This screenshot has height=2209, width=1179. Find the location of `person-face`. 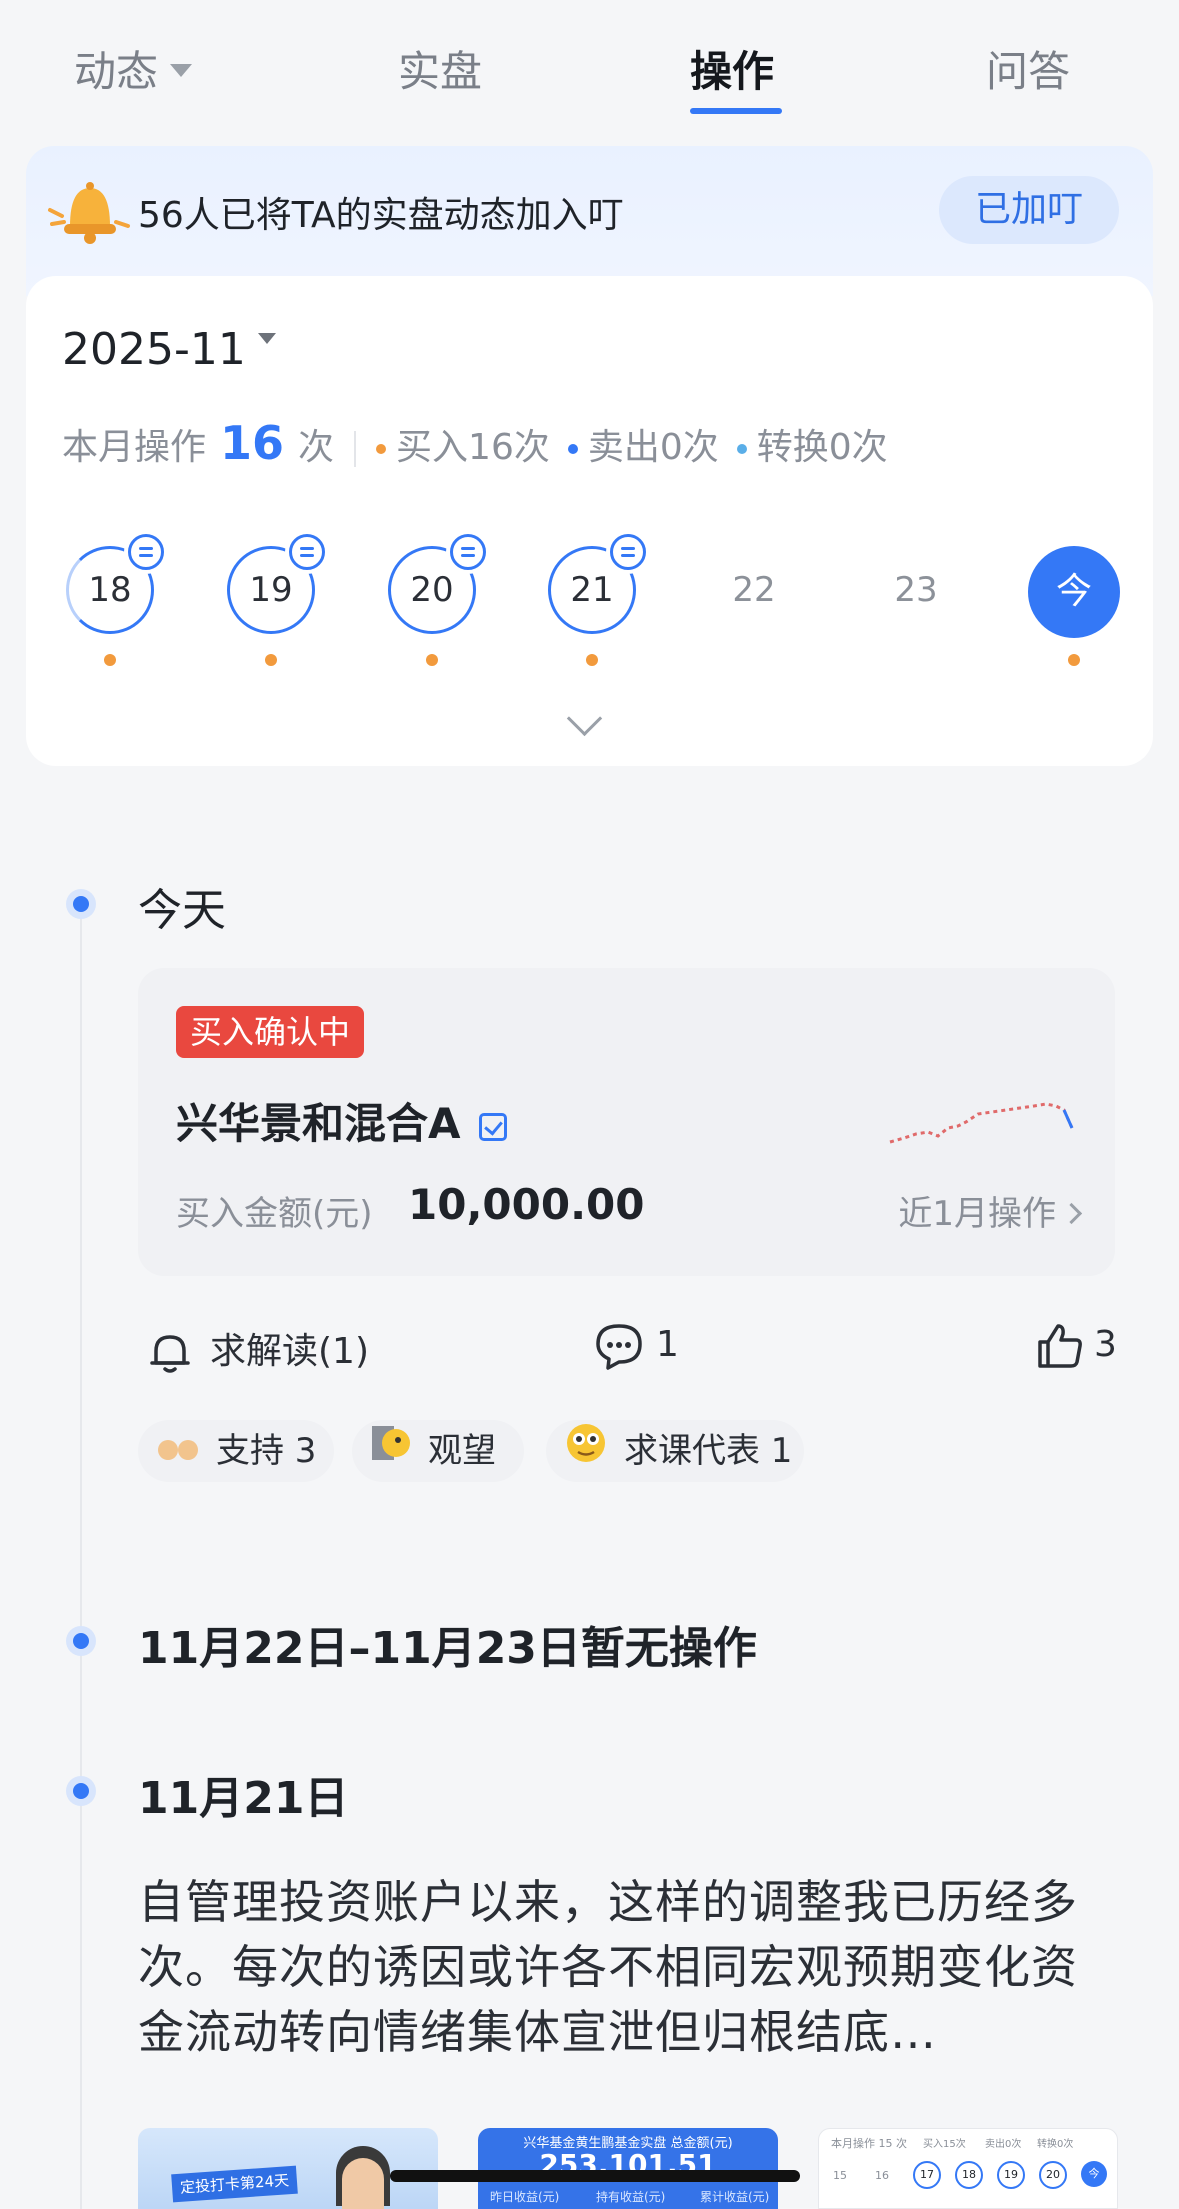

person-face is located at coordinates (363, 2183).